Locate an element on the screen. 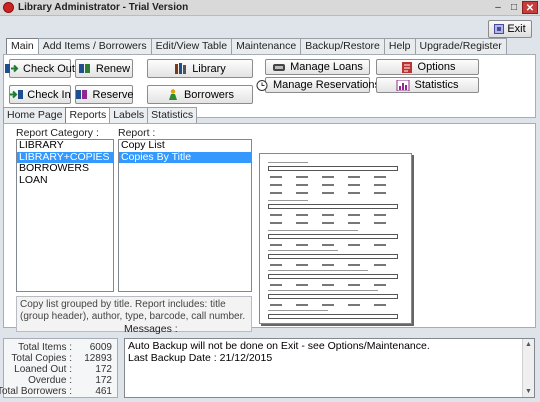 The height and width of the screenshot is (402, 540). sub-tab-strip: Home Page Reports Labels Statistics is located at coordinates (100, 115).